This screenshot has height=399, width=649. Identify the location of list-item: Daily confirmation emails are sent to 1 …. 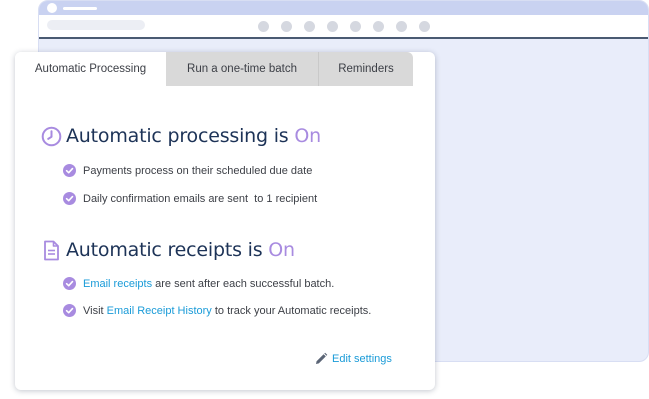
(190, 198).